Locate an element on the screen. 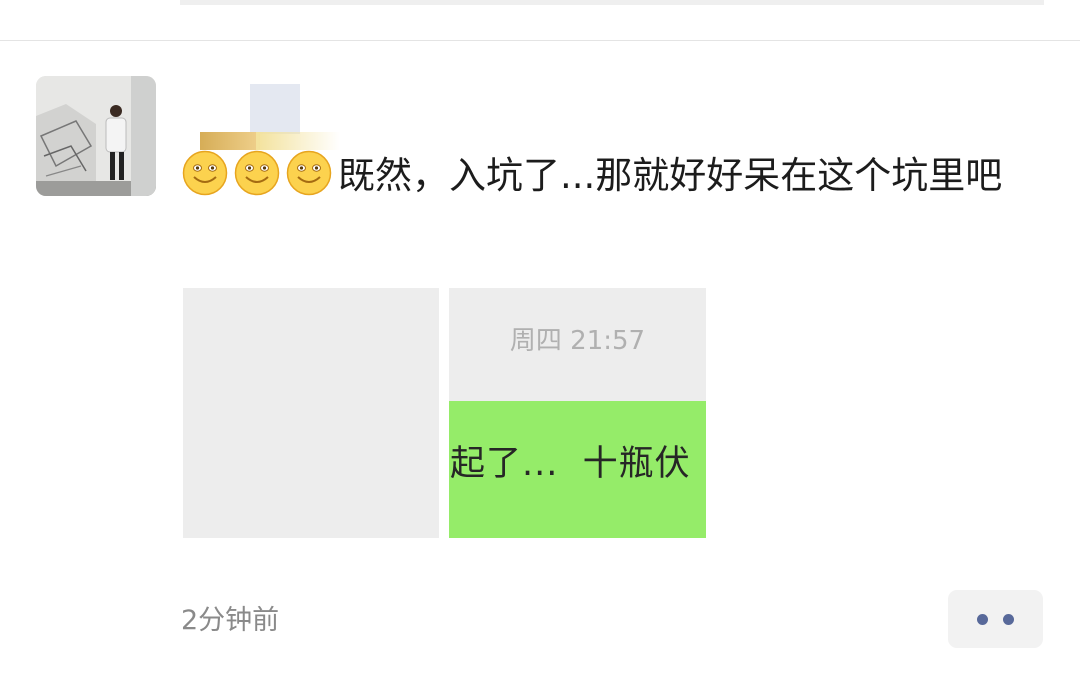 The image size is (1080, 683). chat-timestamp: 周四 21:57 is located at coordinates (577, 341).